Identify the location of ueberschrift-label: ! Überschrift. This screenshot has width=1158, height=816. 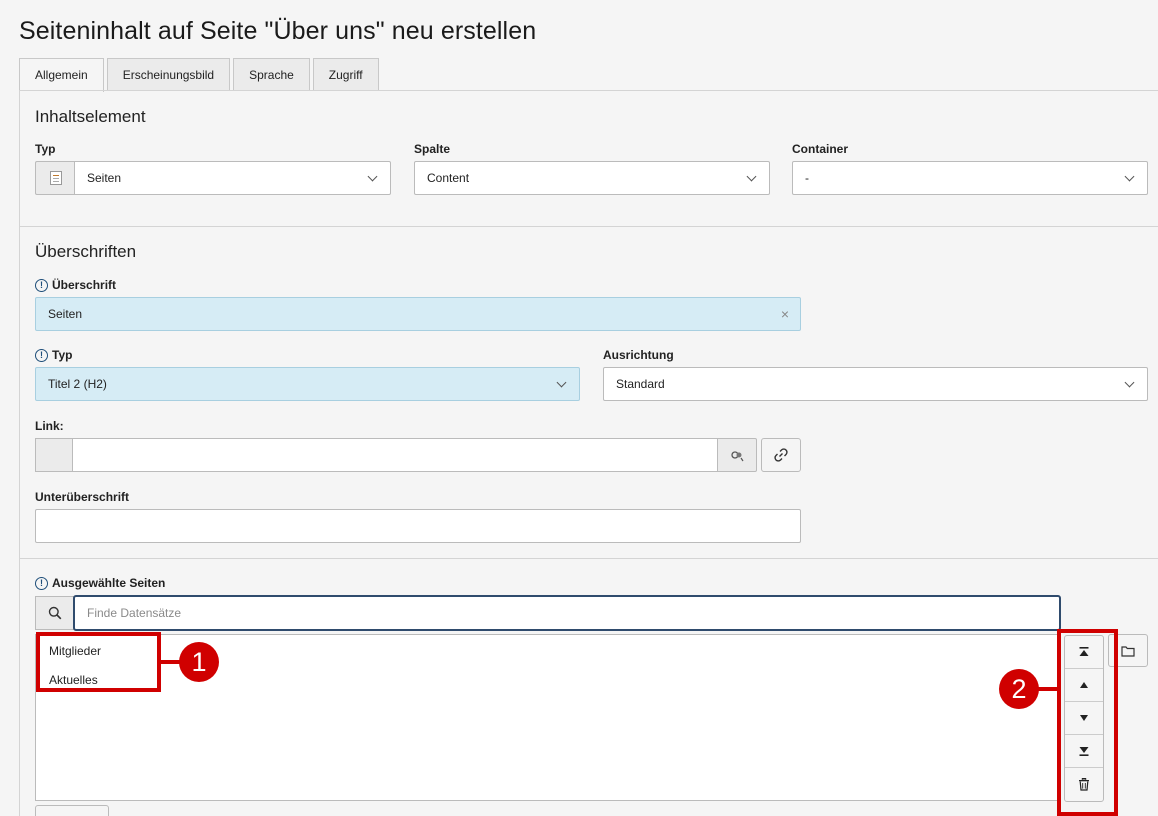
(75, 285).